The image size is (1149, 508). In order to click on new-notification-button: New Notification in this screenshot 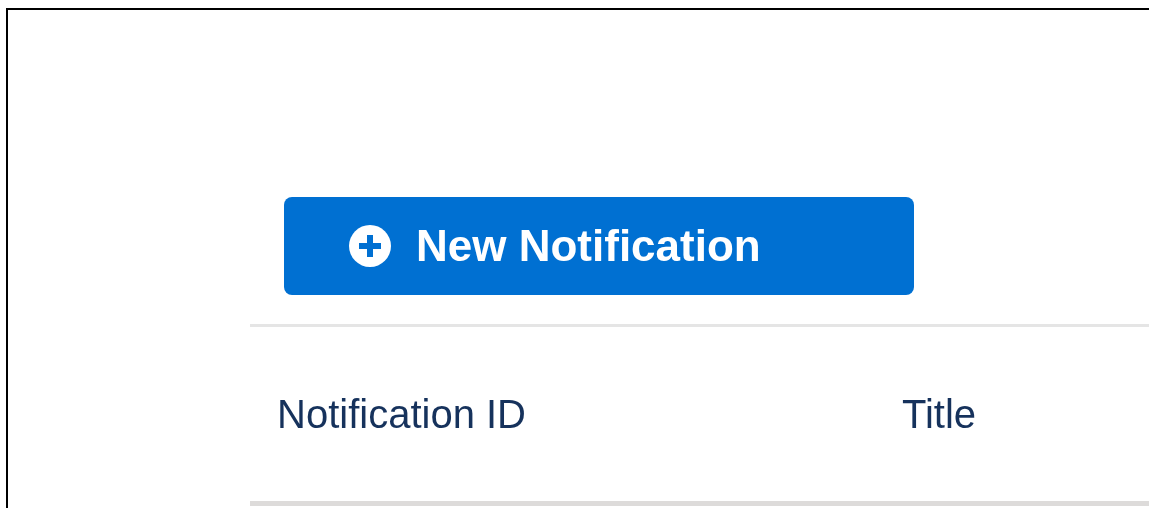, I will do `click(599, 246)`.